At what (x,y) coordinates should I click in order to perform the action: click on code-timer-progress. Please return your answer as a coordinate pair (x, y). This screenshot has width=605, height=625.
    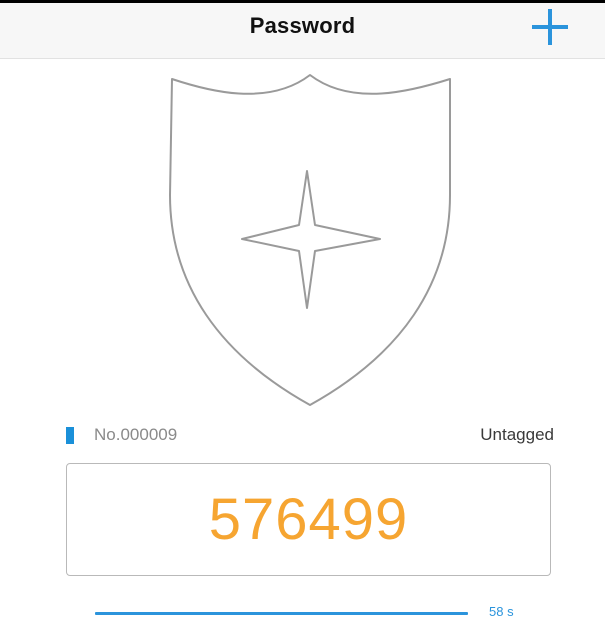
    Looking at the image, I should click on (287, 613).